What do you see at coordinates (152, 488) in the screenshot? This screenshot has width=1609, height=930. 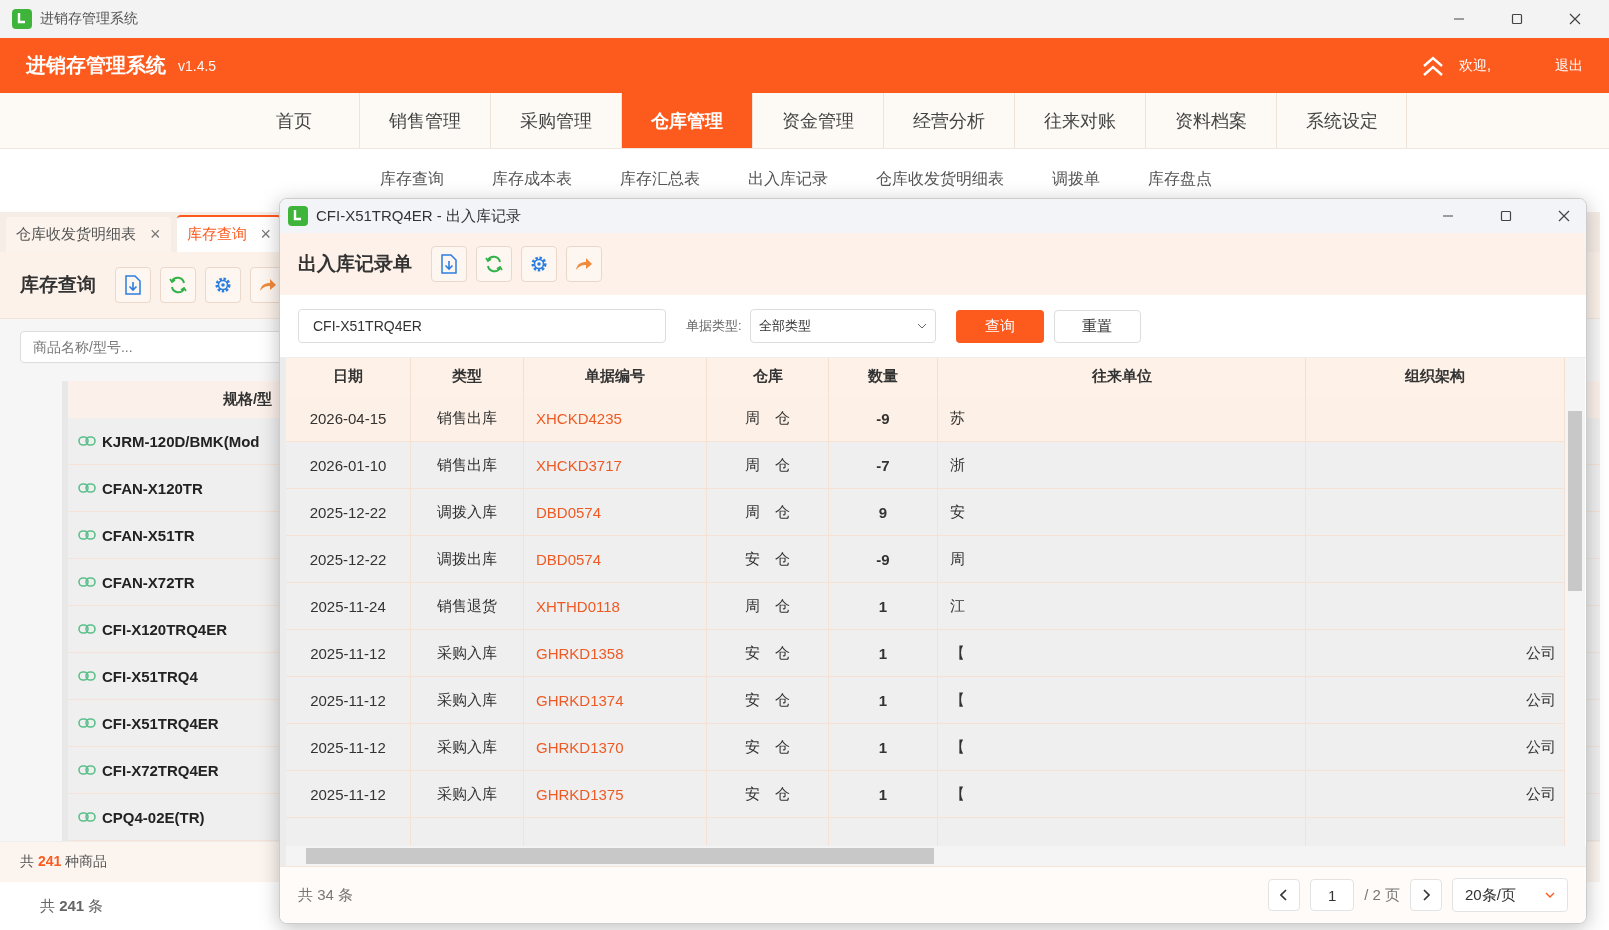 I see `product-code: CFAN-X120TR` at bounding box center [152, 488].